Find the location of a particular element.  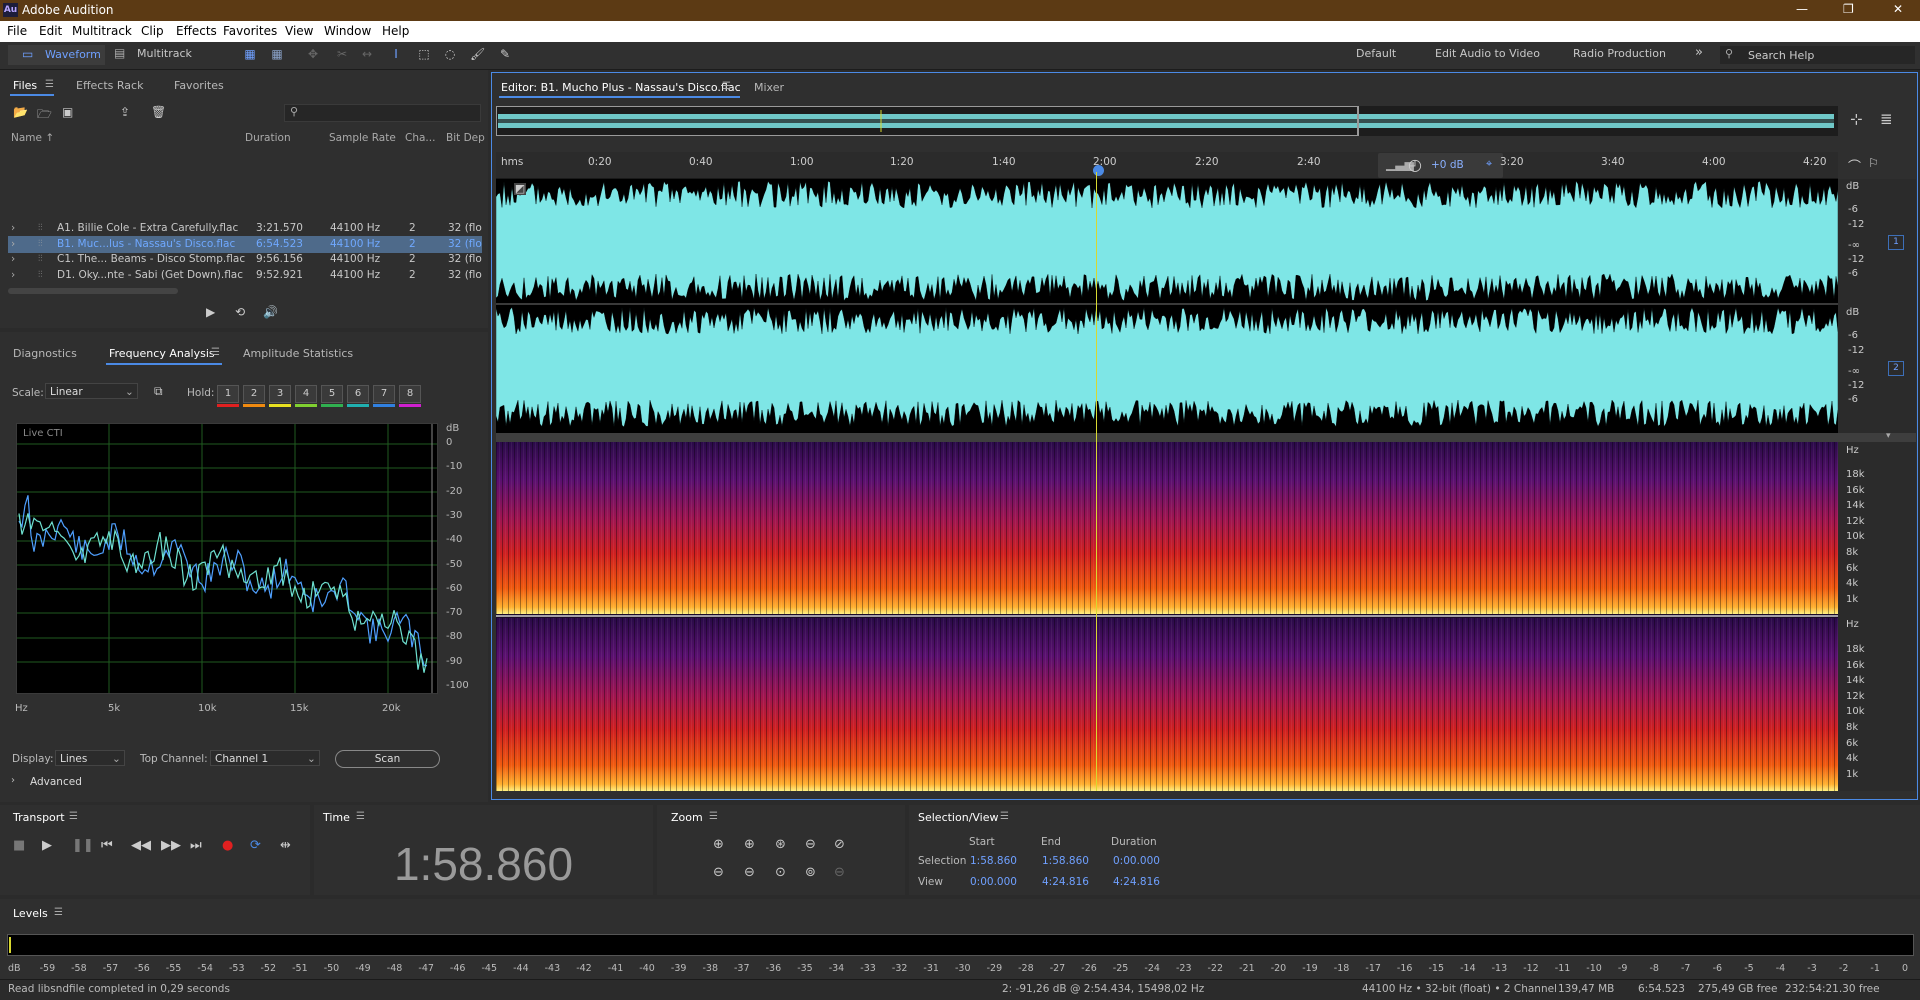

time-menu-icon: ☰ is located at coordinates (360, 816).